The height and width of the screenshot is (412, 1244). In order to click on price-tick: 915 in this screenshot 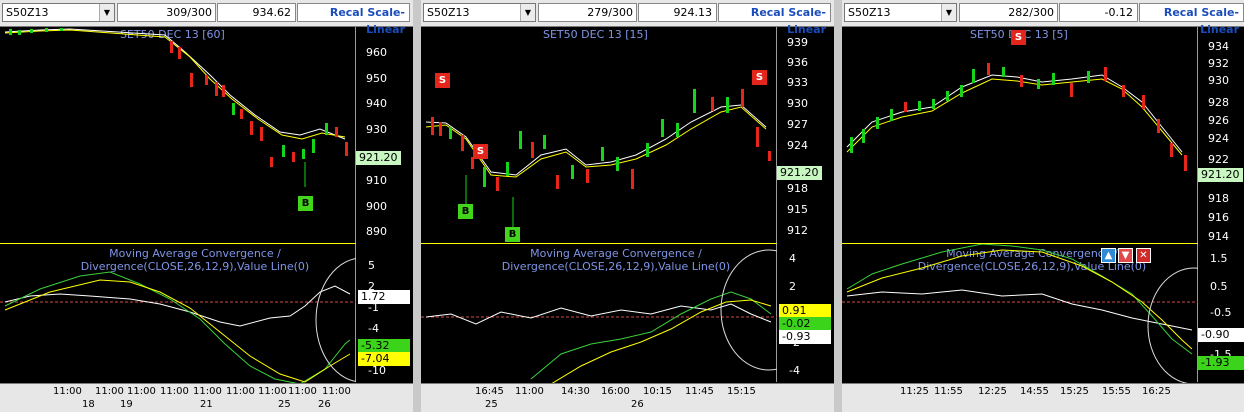, I will do `click(797, 209)`.